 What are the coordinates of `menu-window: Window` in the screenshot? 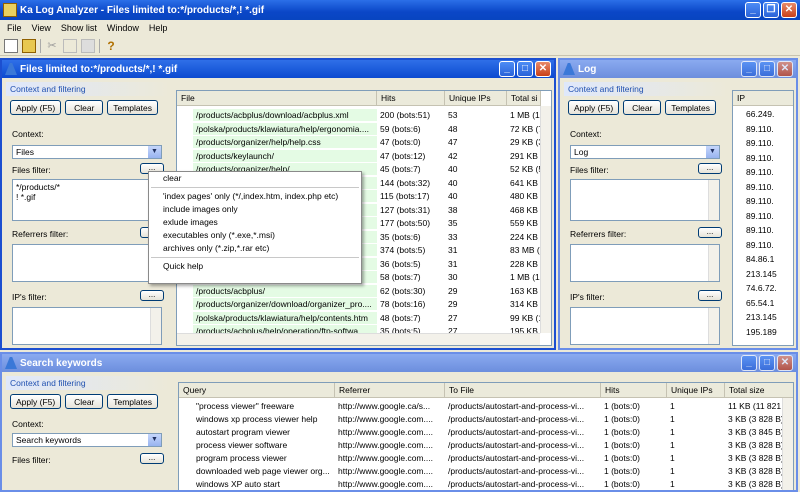 It's located at (123, 28).